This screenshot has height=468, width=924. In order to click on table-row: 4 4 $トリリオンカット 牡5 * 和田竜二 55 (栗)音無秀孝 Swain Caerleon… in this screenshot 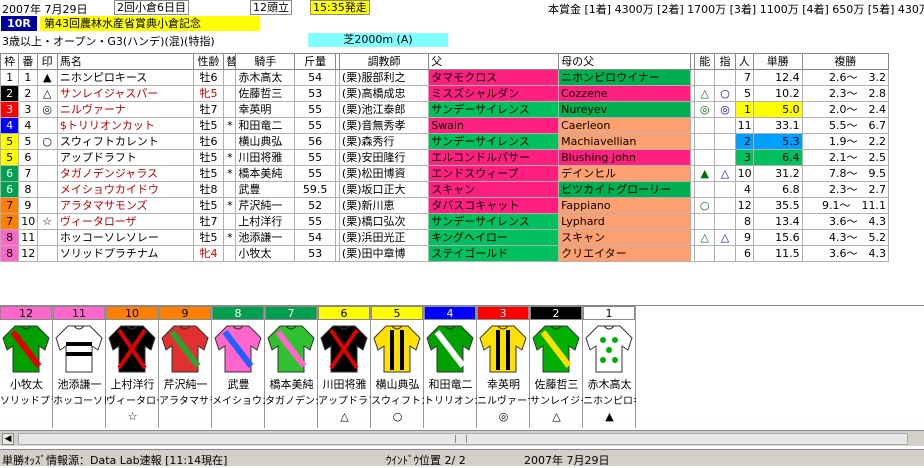, I will do `click(445, 125)`.